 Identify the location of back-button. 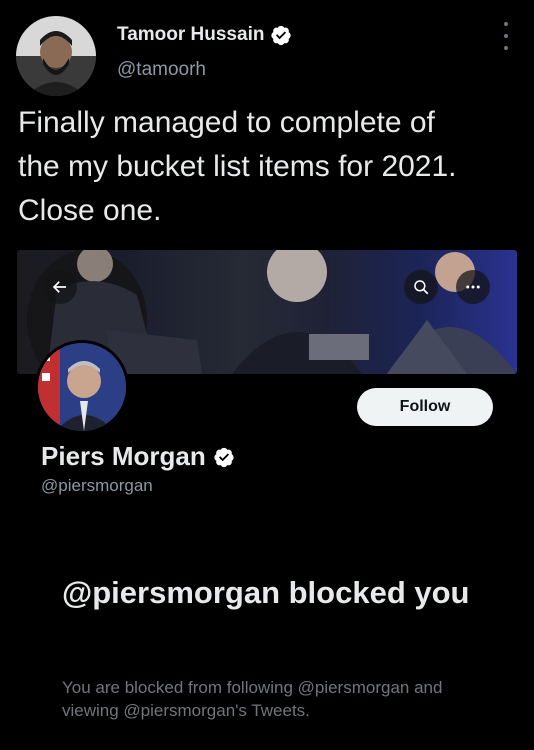
(60, 287).